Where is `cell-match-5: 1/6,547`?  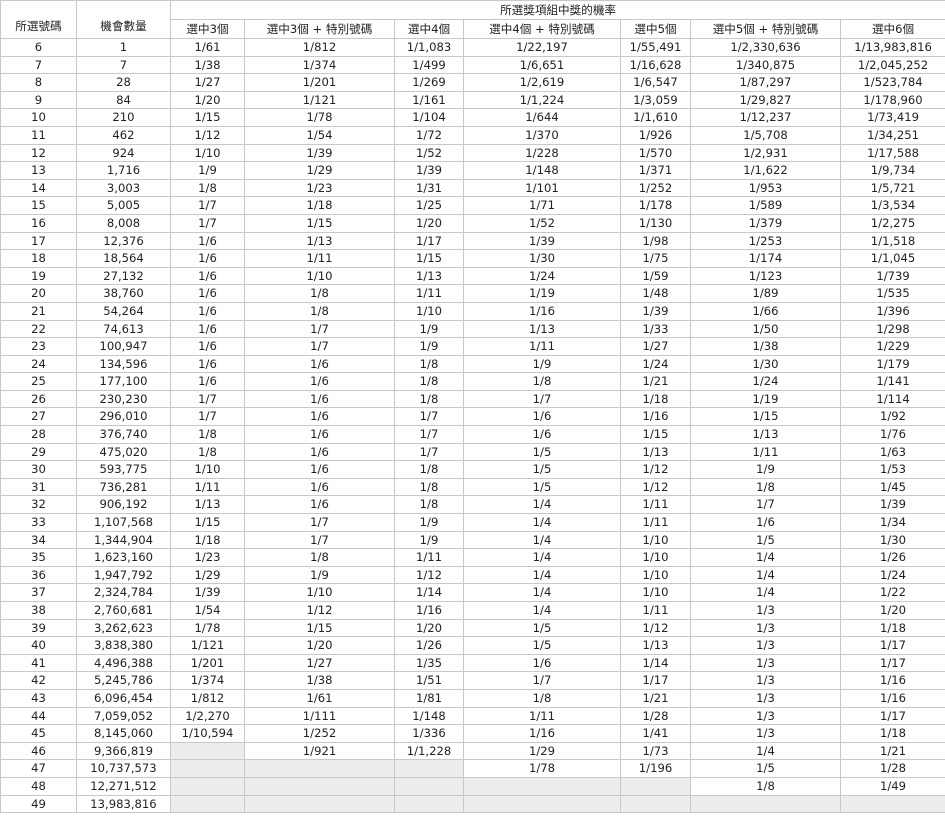
cell-match-5: 1/6,547 is located at coordinates (655, 82).